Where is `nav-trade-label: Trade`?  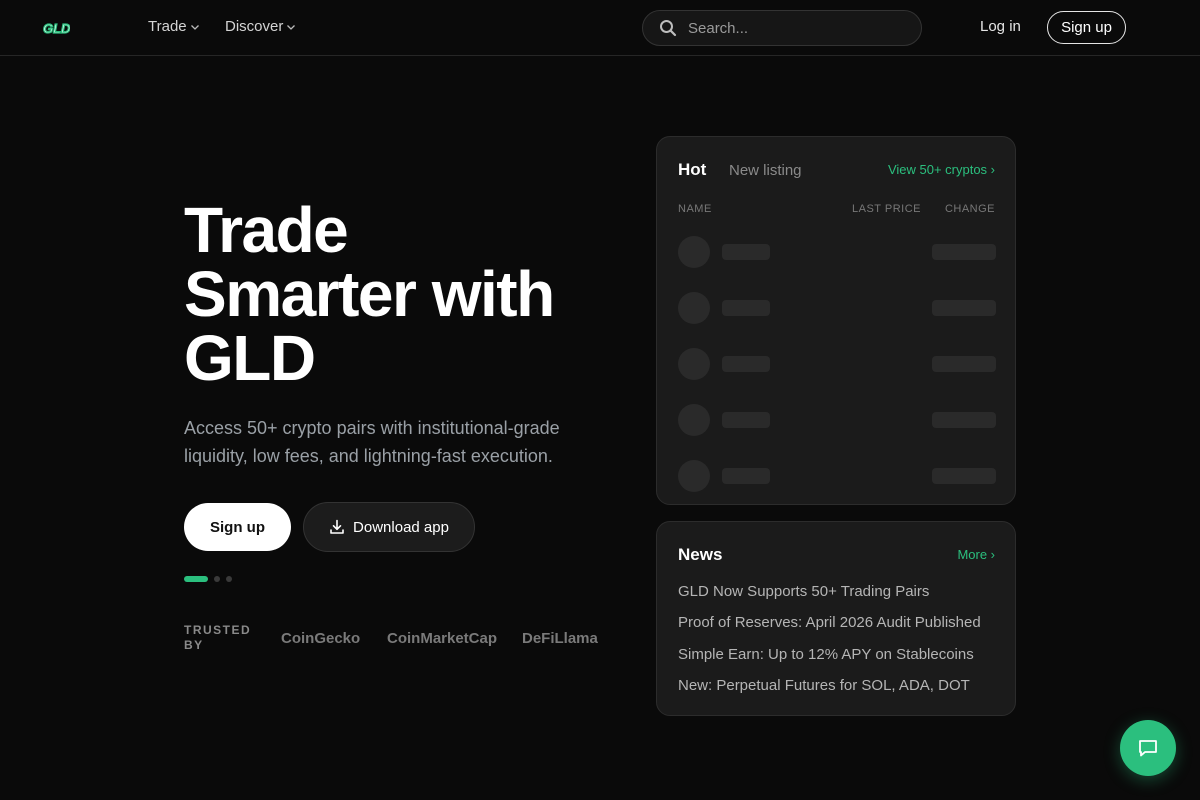
nav-trade-label: Trade is located at coordinates (167, 26).